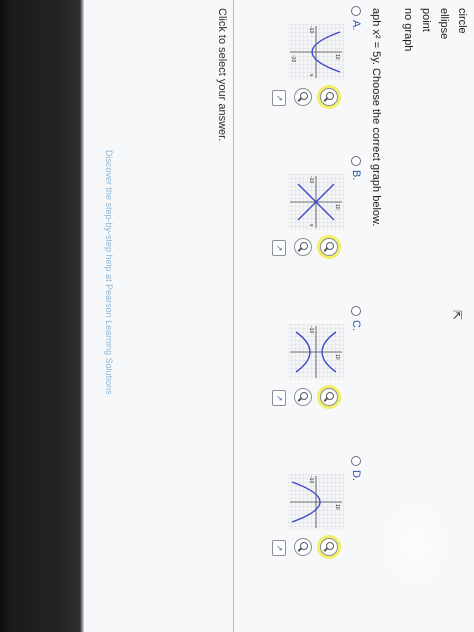 This screenshot has height=632, width=474. Describe the element at coordinates (279, 98) in the screenshot. I see `new-window-a-icon: ↗` at that location.